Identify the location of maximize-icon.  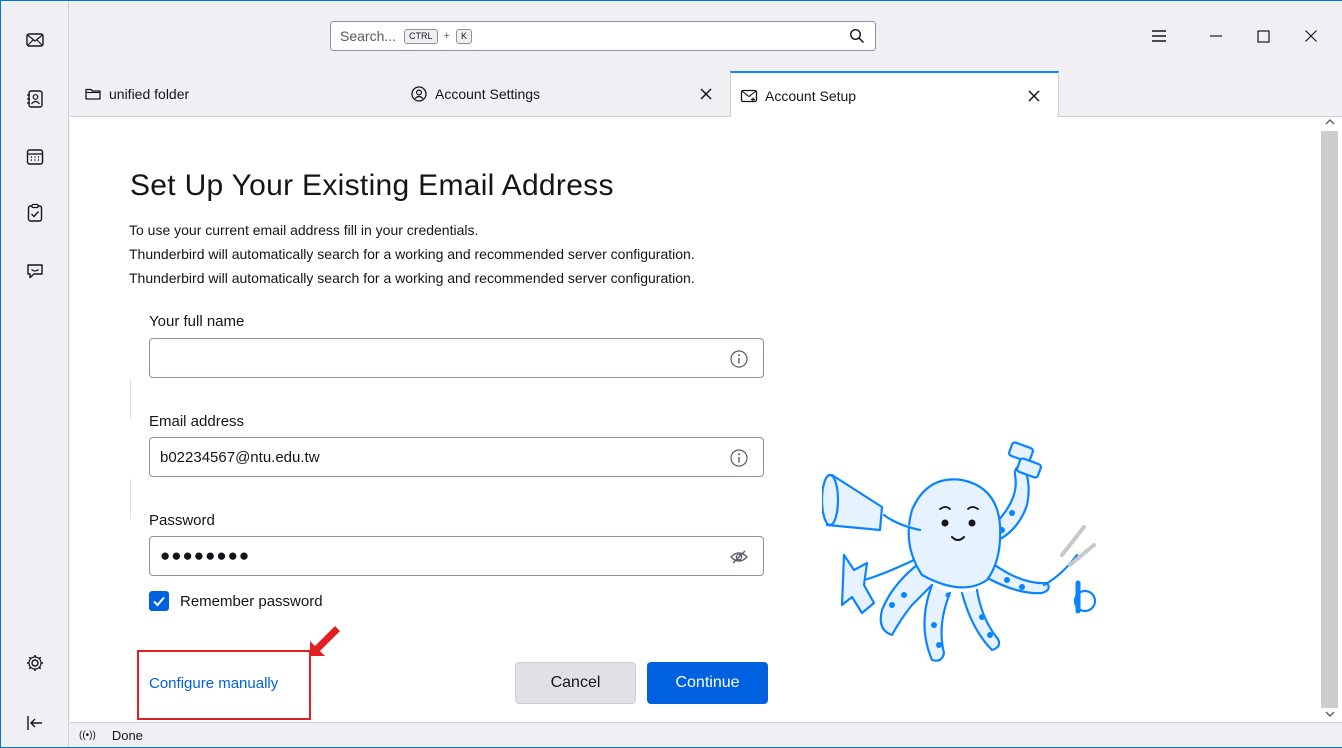
(1263, 36).